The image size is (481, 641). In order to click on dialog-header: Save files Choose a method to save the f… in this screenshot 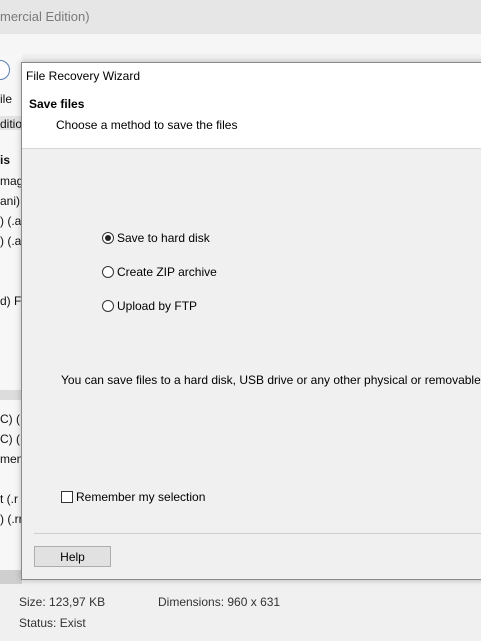, I will do `click(251, 119)`.